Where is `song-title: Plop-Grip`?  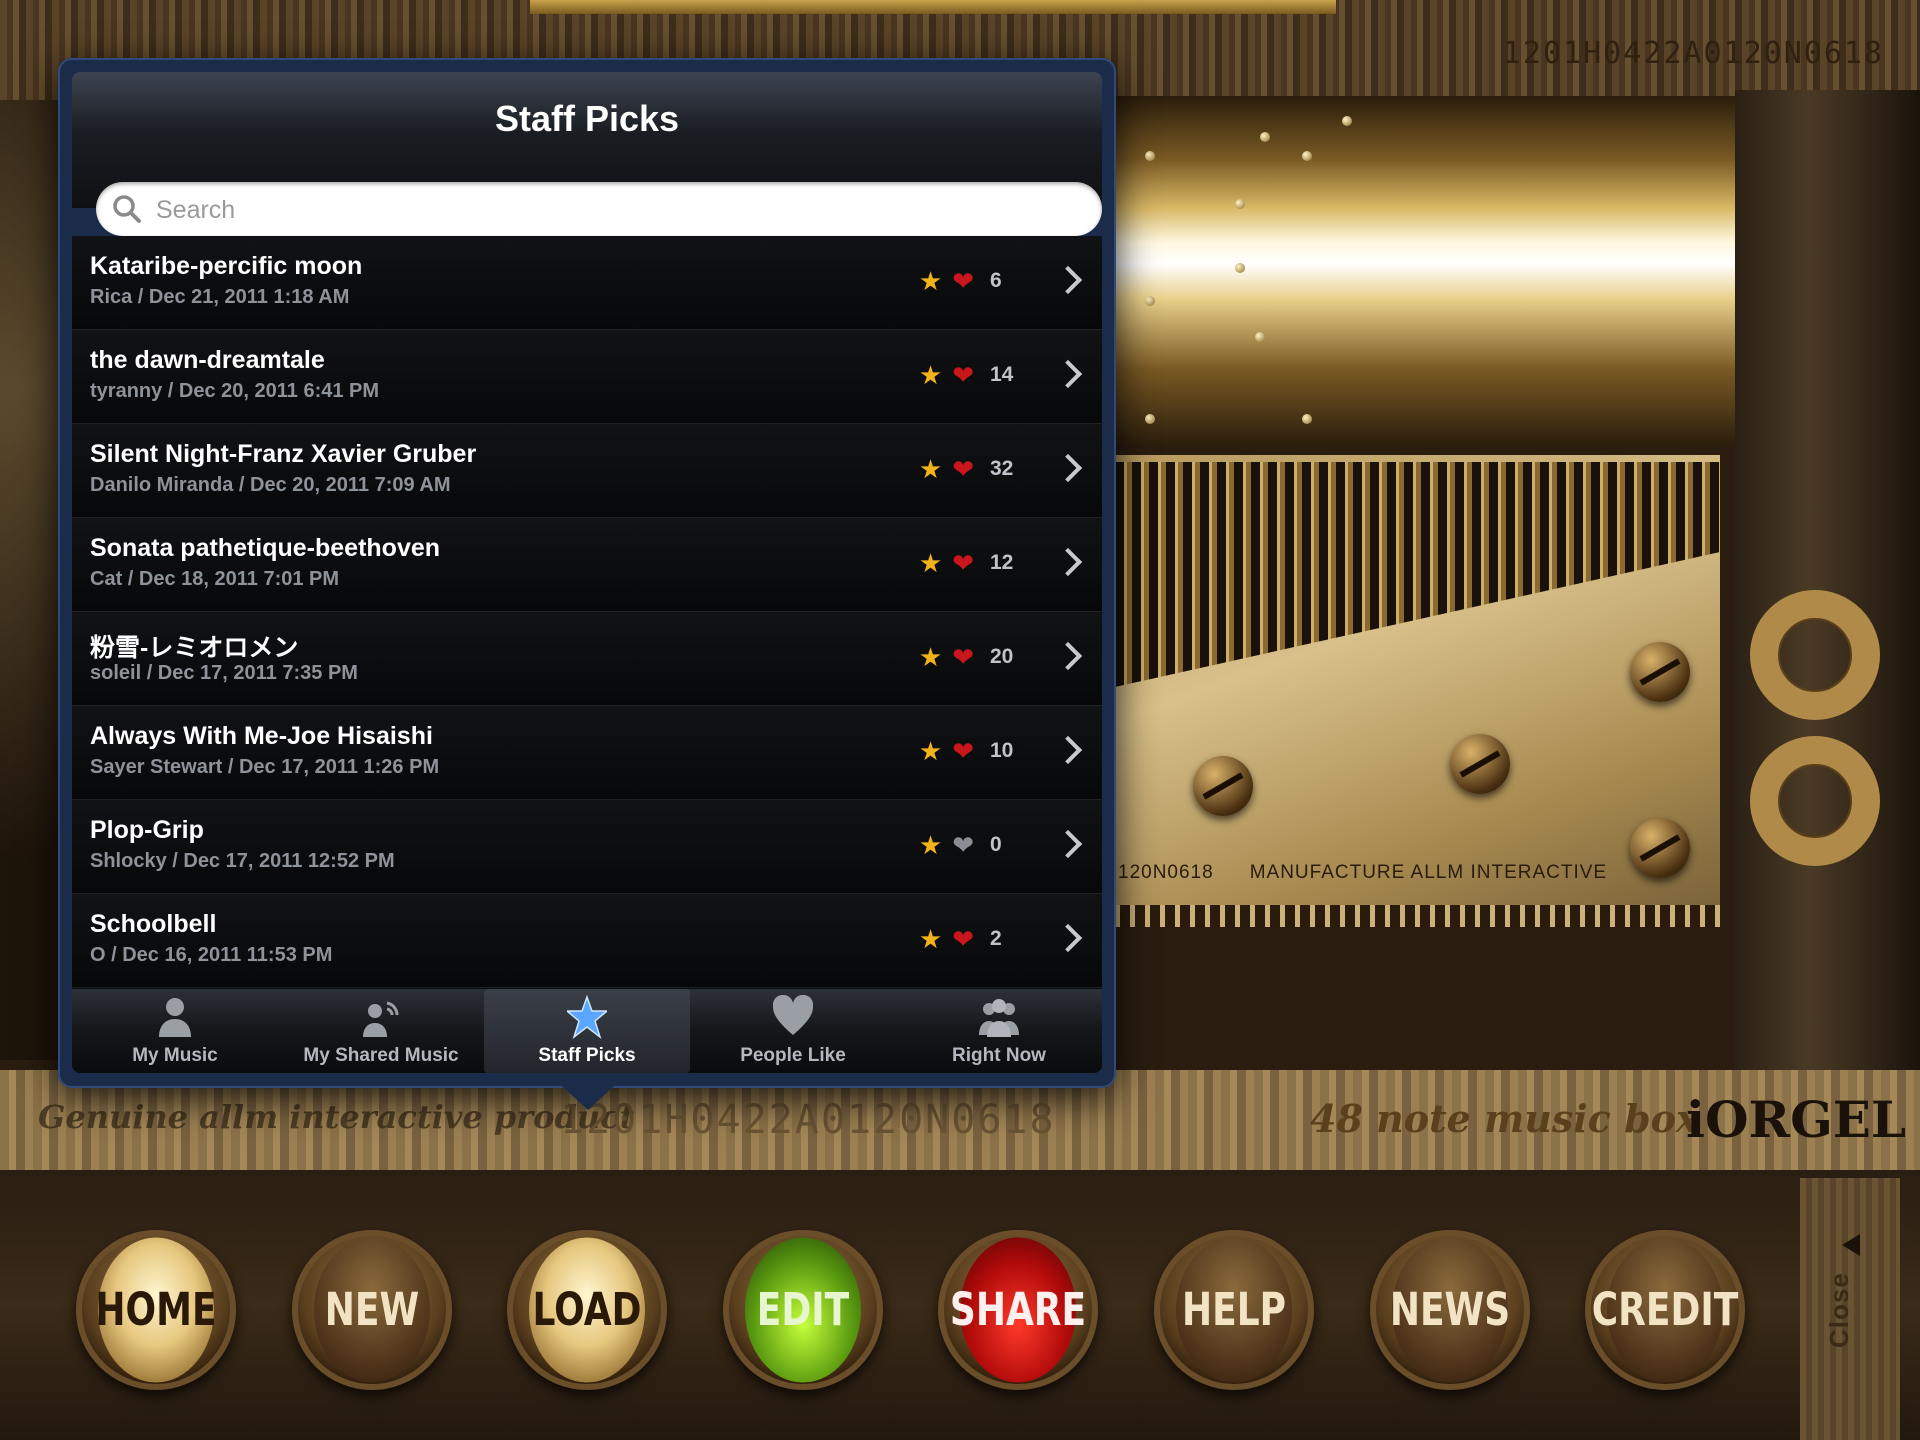
song-title: Plop-Grip is located at coordinates (147, 830).